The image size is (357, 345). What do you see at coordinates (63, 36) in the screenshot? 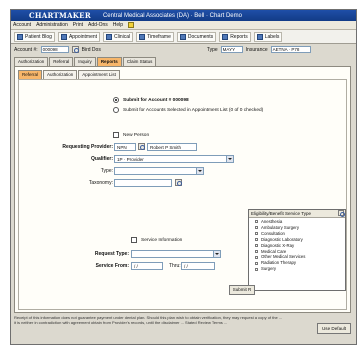
I see `calendar-icon` at bounding box center [63, 36].